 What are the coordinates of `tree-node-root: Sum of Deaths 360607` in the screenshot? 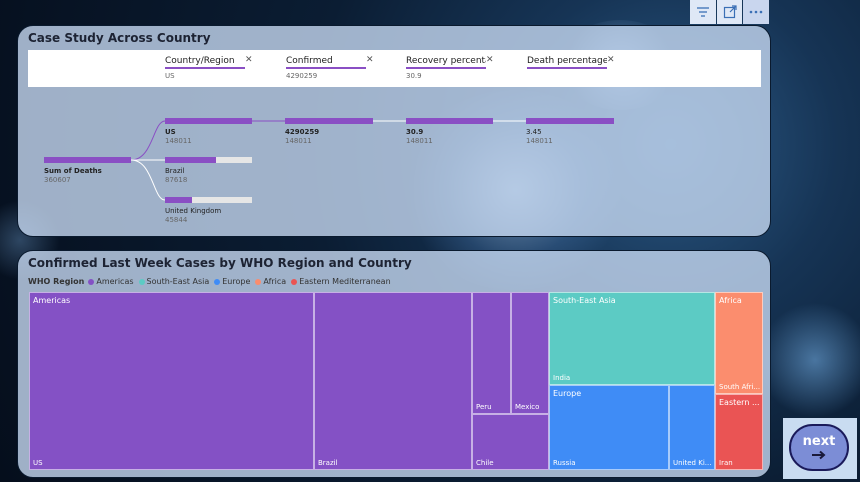 It's located at (87, 170).